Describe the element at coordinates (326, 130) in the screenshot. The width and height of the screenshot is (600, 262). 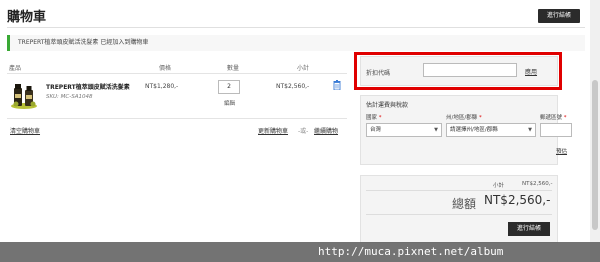
I see `continue-shopping-link: 繼續購物` at that location.